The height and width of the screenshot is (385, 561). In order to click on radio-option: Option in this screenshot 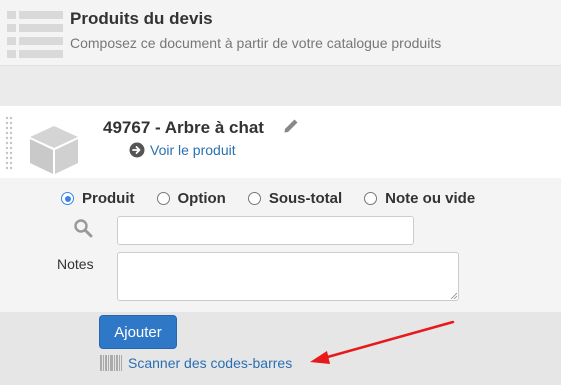, I will do `click(191, 198)`.